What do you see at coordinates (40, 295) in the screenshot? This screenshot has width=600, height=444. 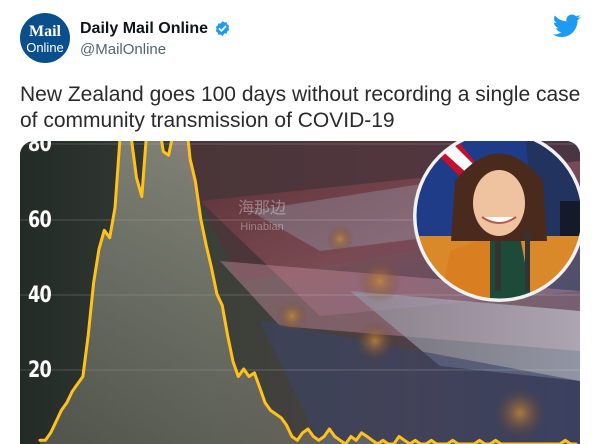 I see `y-tick-label-40: 40` at bounding box center [40, 295].